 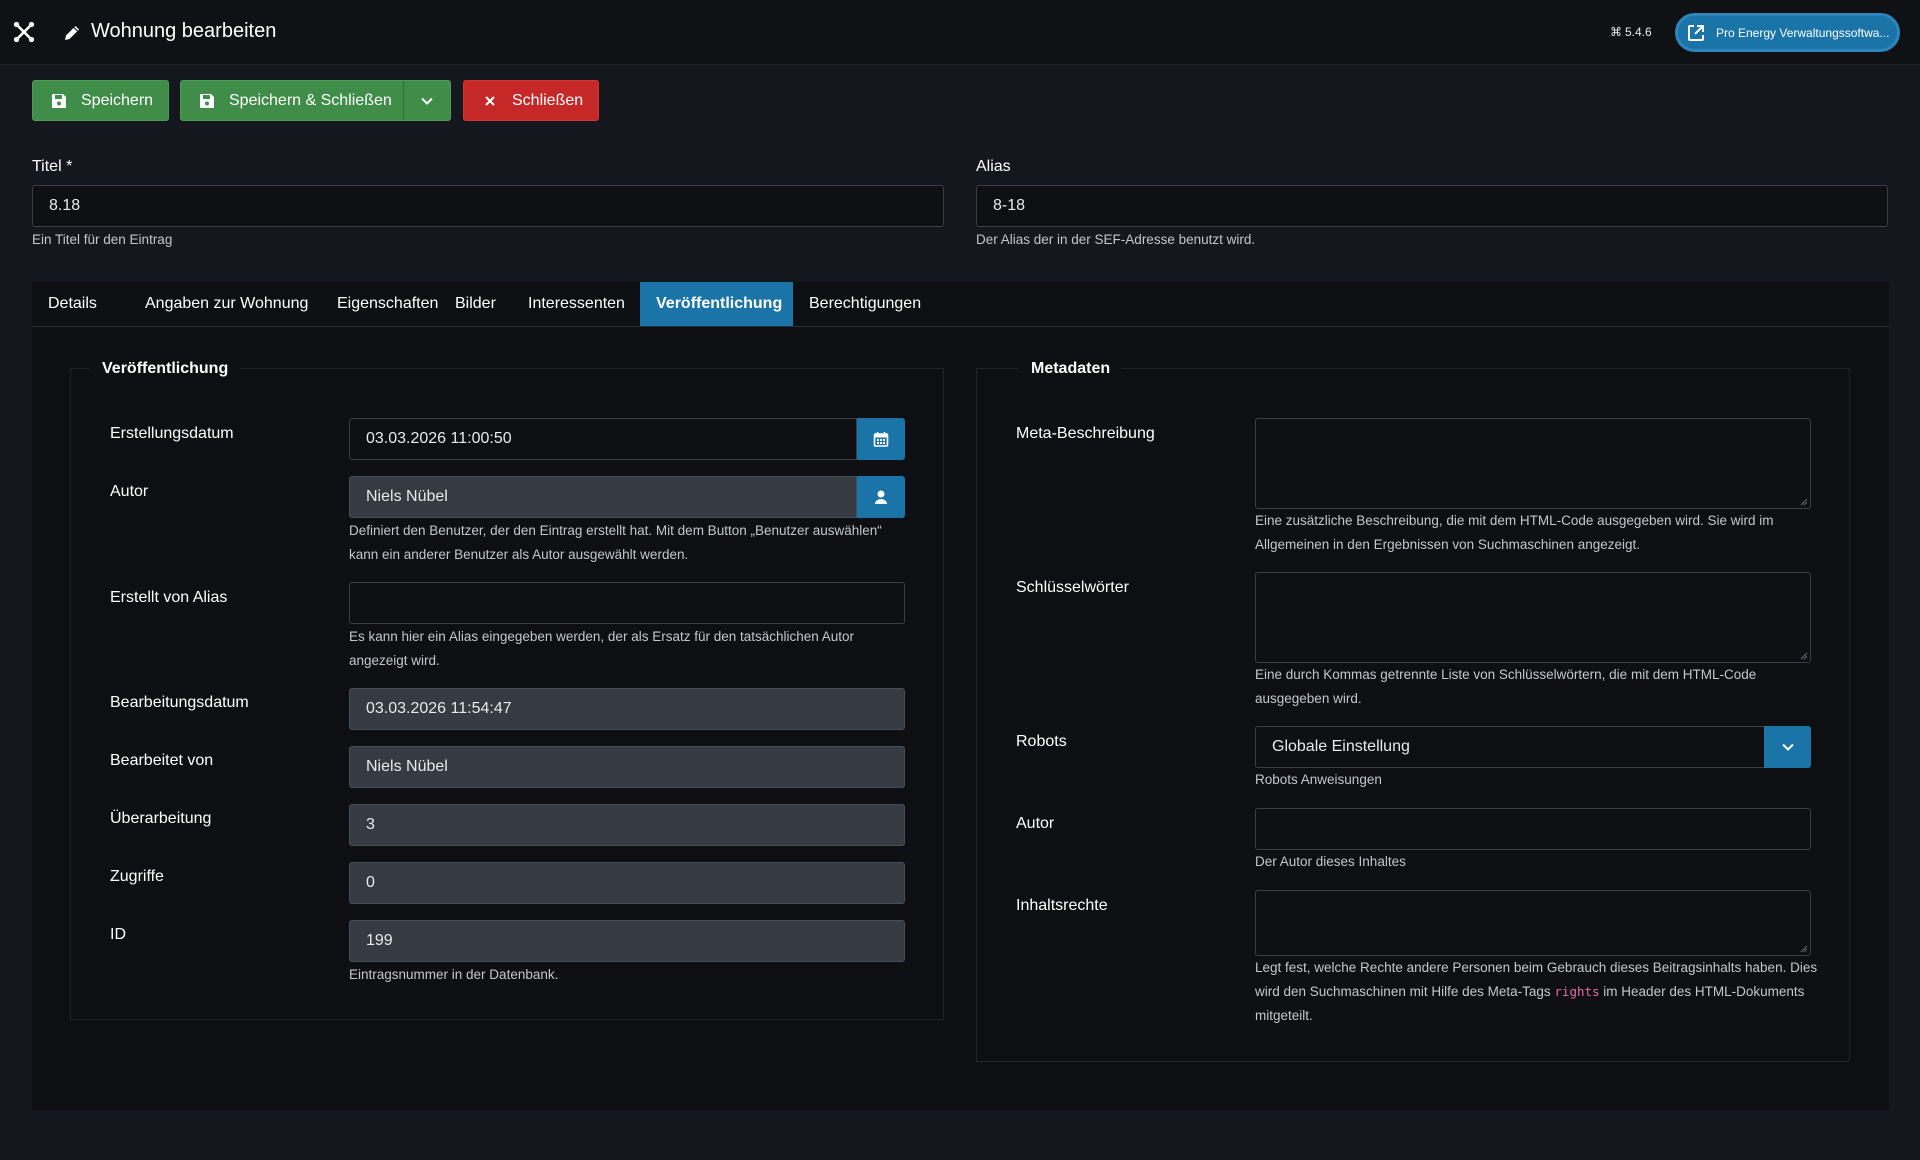 I want to click on meta-author-label: Autor, so click(x=1035, y=823).